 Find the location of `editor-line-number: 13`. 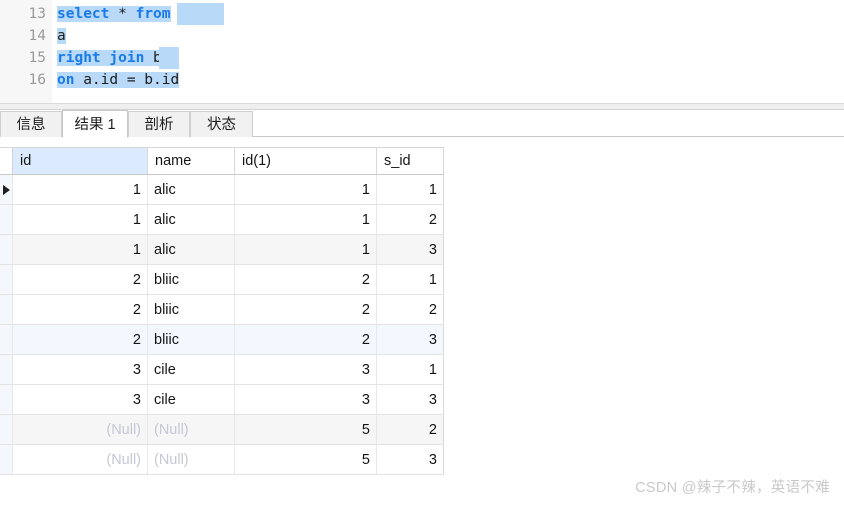

editor-line-number: 13 is located at coordinates (37, 14).